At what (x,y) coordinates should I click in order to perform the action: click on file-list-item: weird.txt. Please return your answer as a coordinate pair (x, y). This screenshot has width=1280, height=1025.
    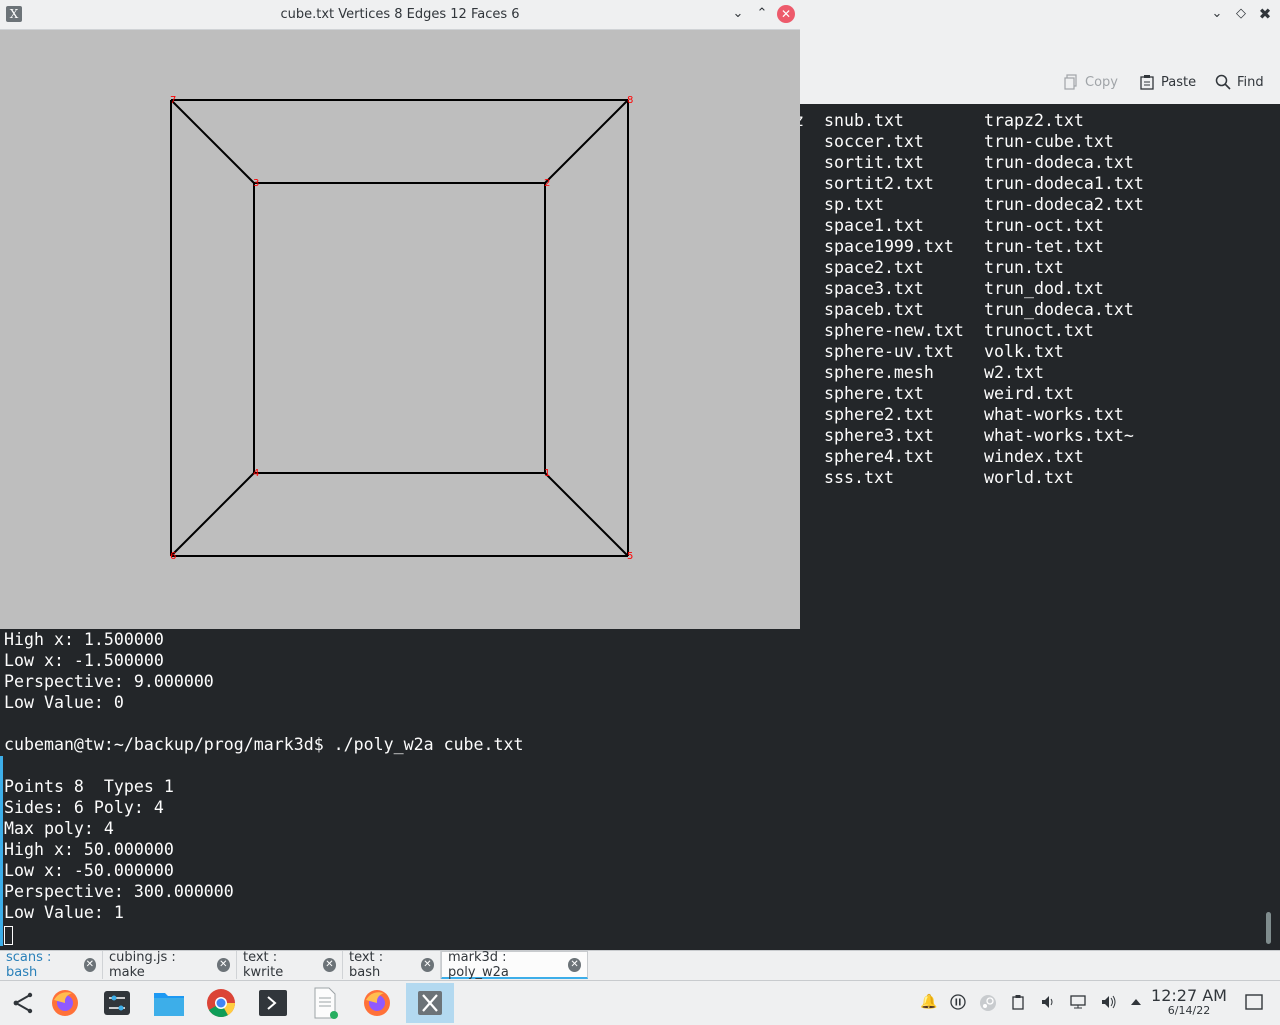
    Looking at the image, I should click on (1029, 393).